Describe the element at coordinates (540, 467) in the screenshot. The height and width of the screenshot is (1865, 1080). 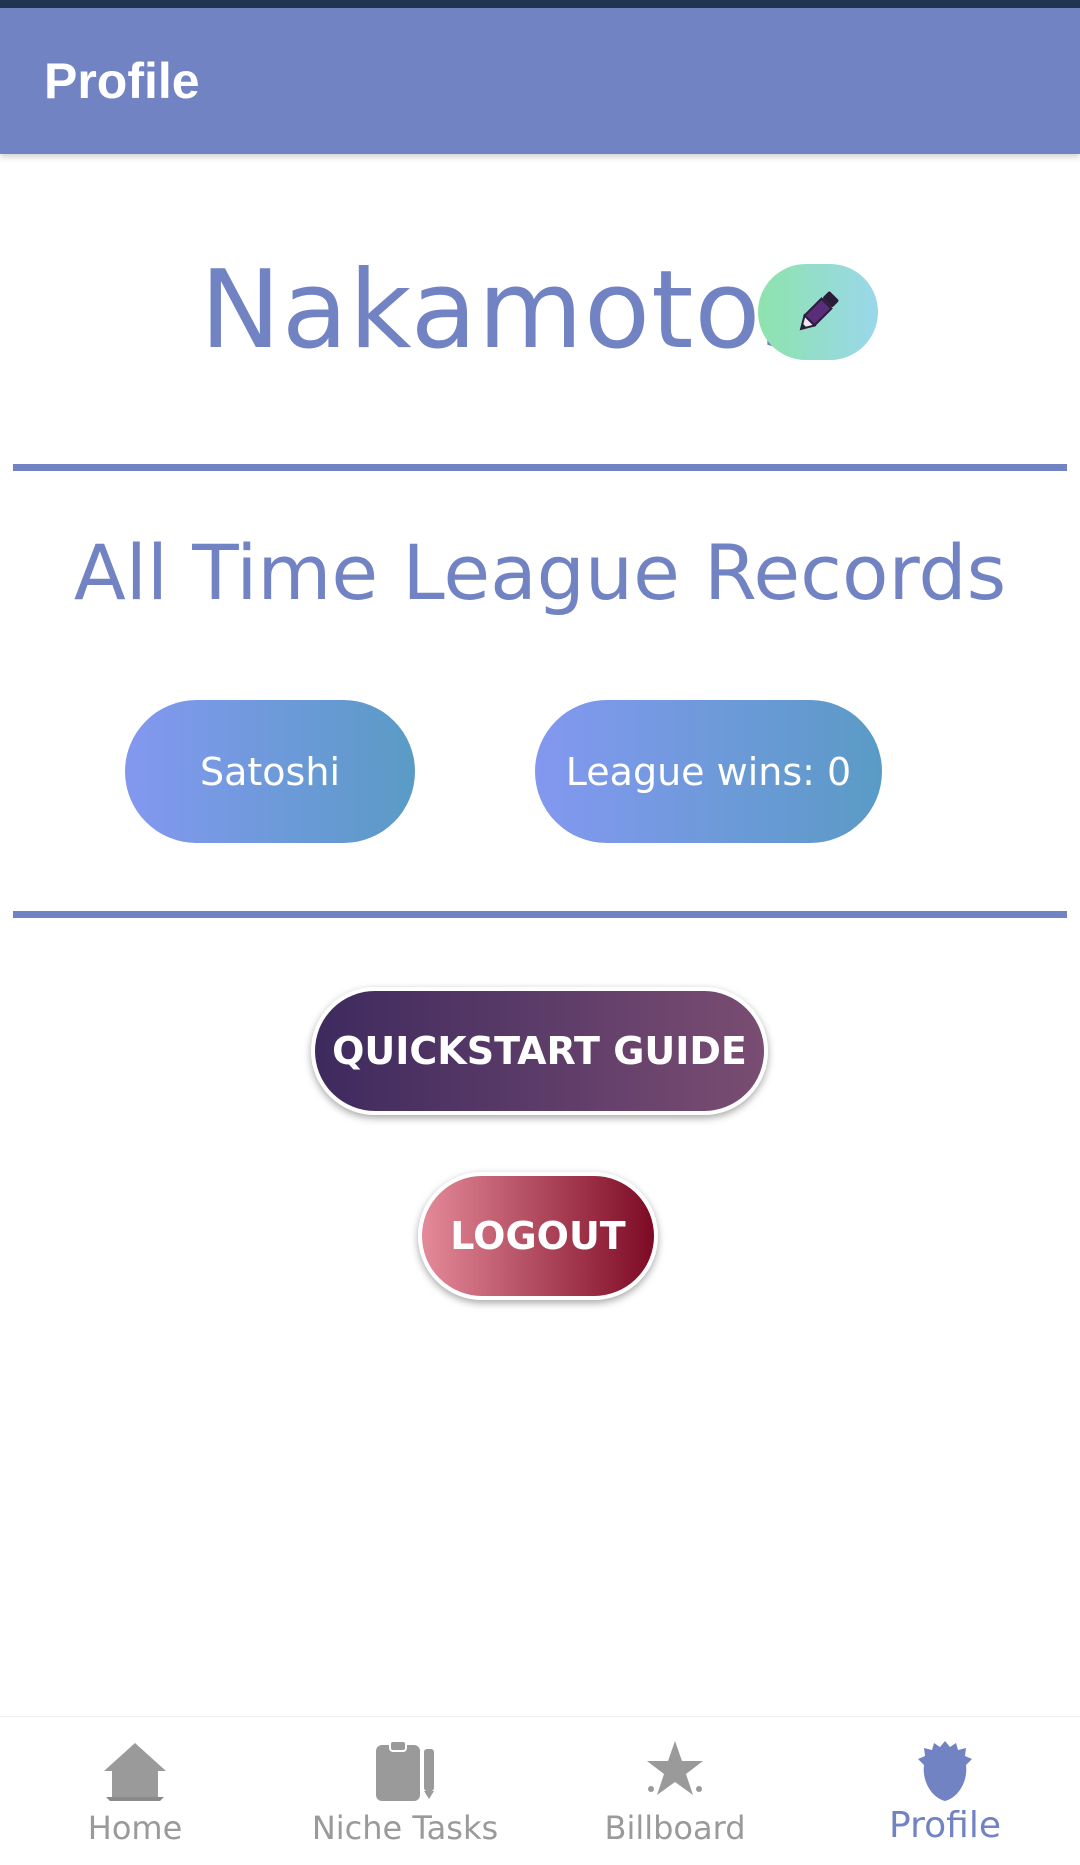
I see `divider-top` at that location.